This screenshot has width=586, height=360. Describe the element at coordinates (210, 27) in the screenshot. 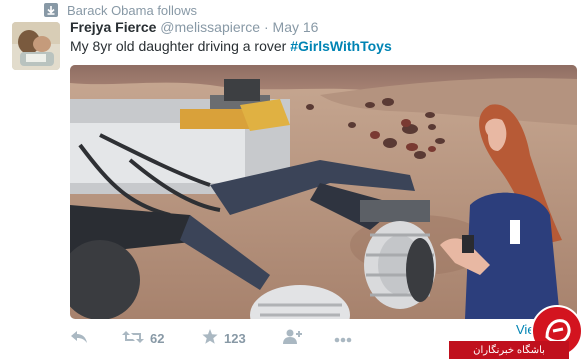

I see `author-handle: @melissapierce` at that location.